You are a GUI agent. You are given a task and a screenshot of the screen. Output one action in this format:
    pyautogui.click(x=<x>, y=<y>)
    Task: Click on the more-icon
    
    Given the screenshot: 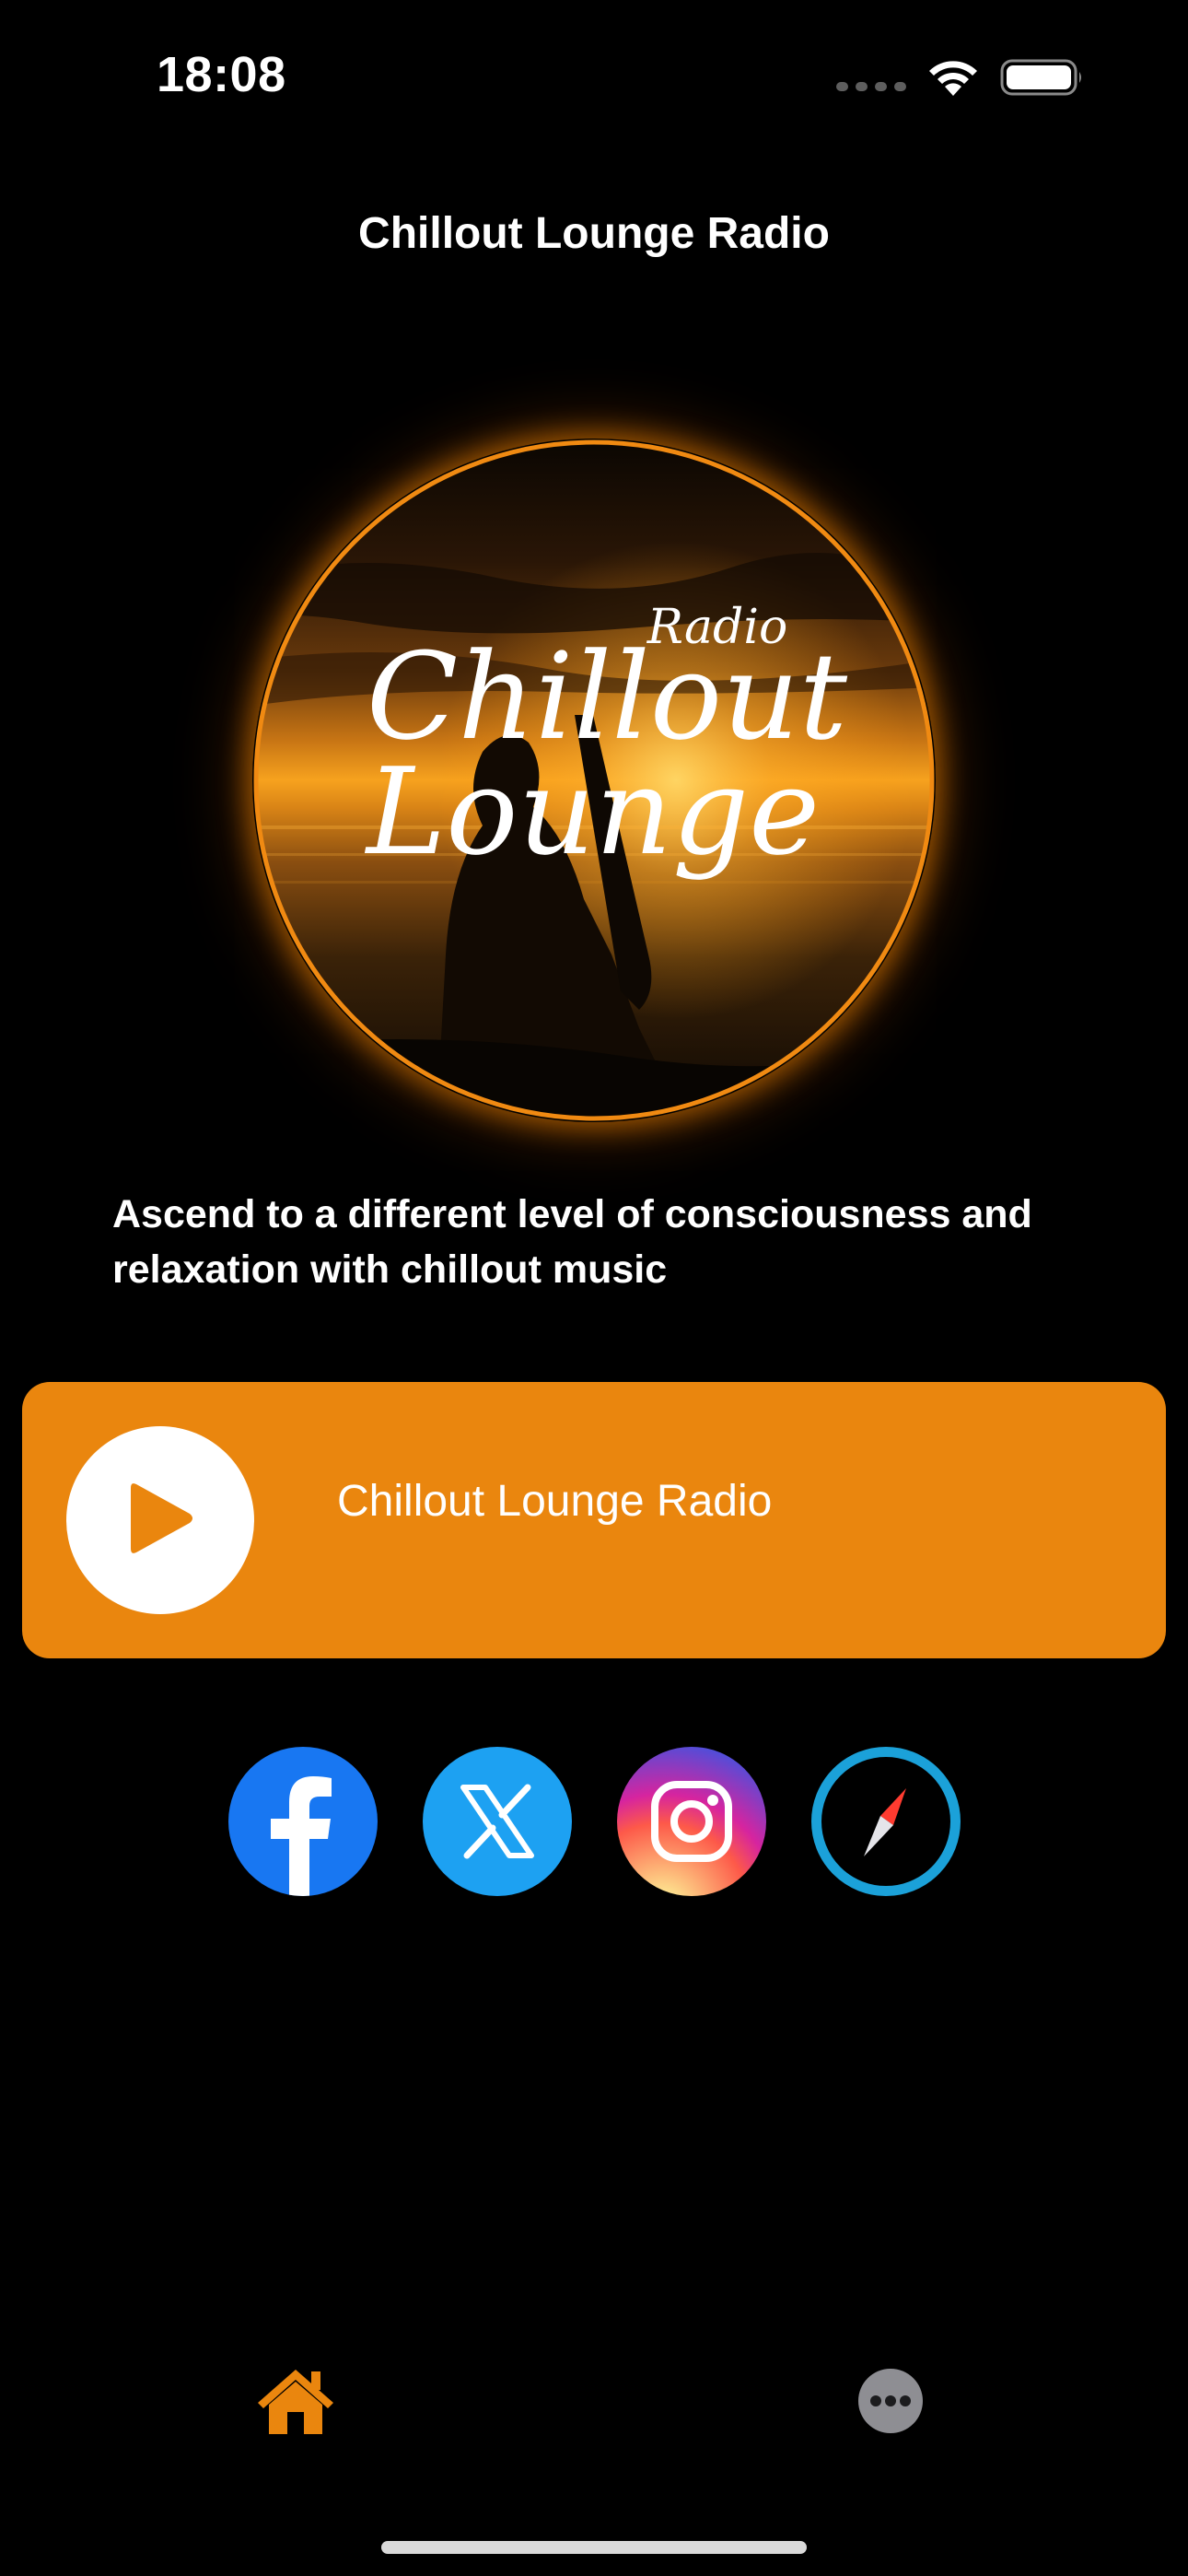 What is the action you would take?
    pyautogui.click(x=890, y=2403)
    